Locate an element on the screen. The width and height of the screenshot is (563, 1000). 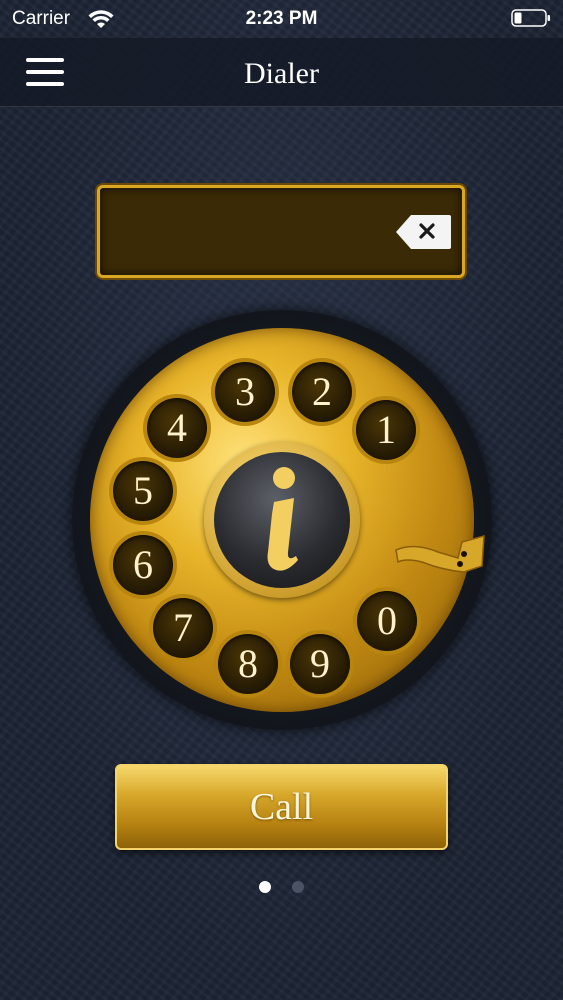
status-time: 2:23 PM is located at coordinates (281, 18).